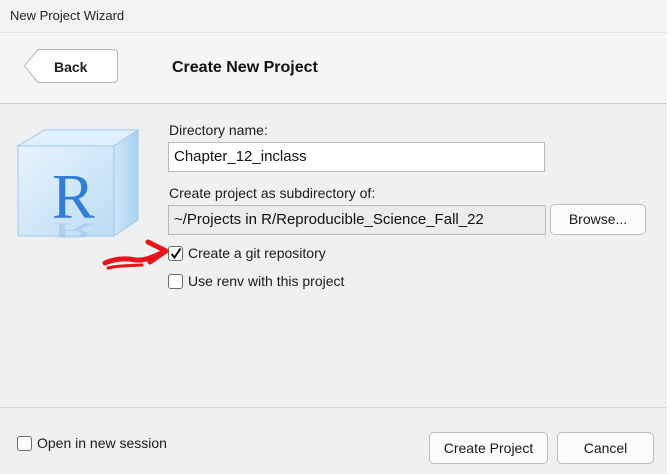 The image size is (670, 474). What do you see at coordinates (266, 281) in the screenshot?
I see `renv-label: Use renv with this project` at bounding box center [266, 281].